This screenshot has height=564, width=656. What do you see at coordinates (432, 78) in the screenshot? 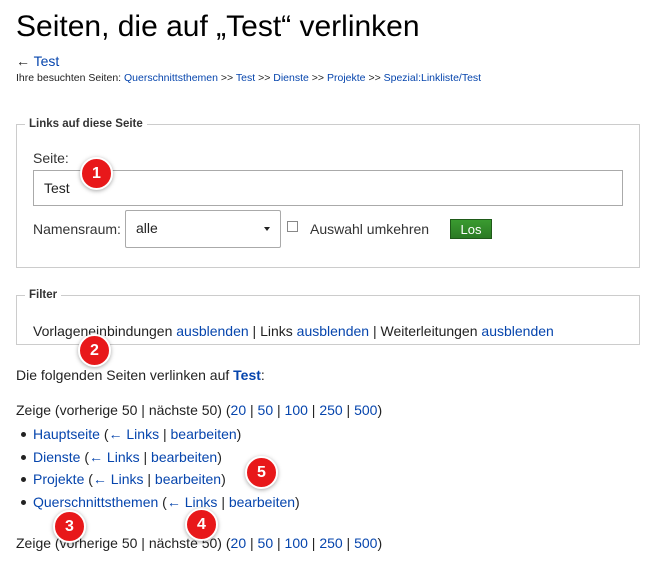
I see `breadcrumb-item-linkliste: Spezial:Linkliste/Test` at bounding box center [432, 78].